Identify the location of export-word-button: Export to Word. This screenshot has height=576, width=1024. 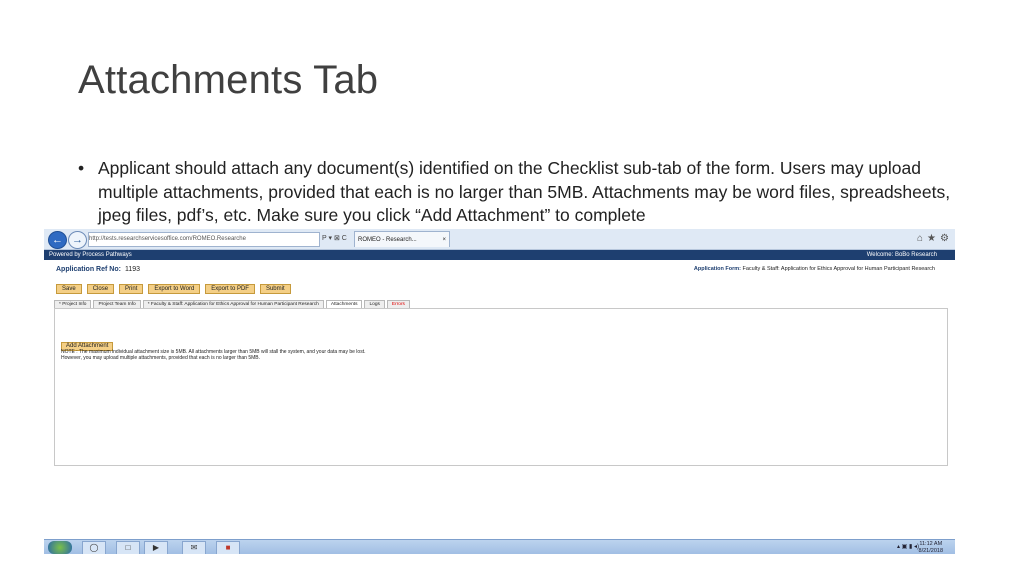
(174, 289).